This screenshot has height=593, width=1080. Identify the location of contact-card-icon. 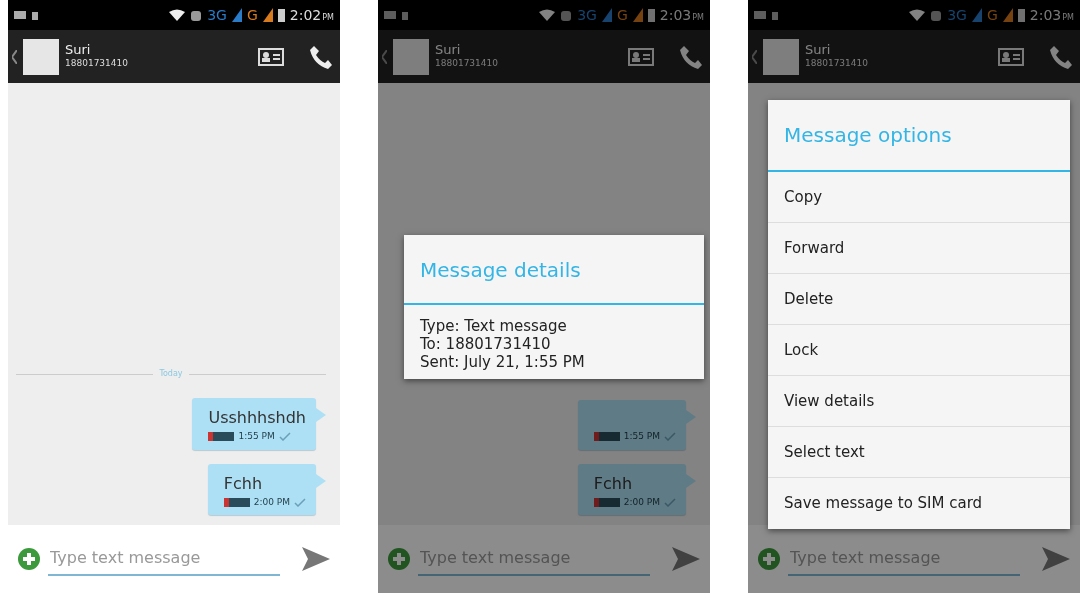
(271, 56).